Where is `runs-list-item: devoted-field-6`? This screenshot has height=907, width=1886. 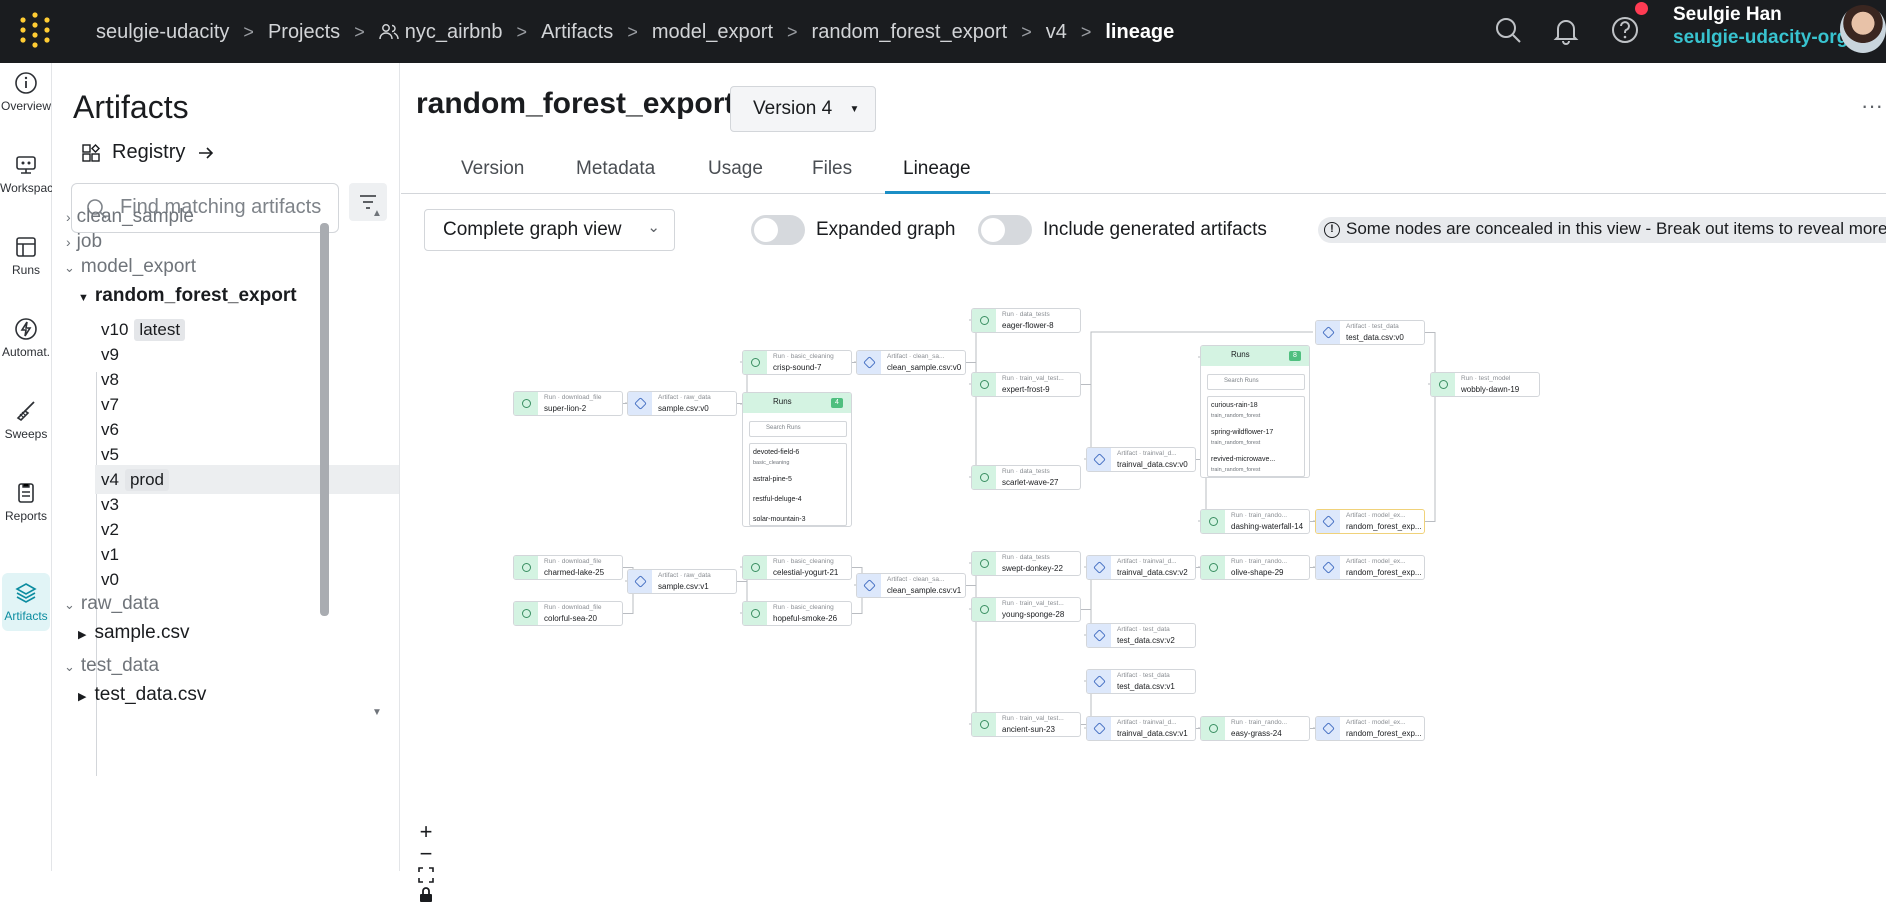
runs-list-item: devoted-field-6 is located at coordinates (776, 452).